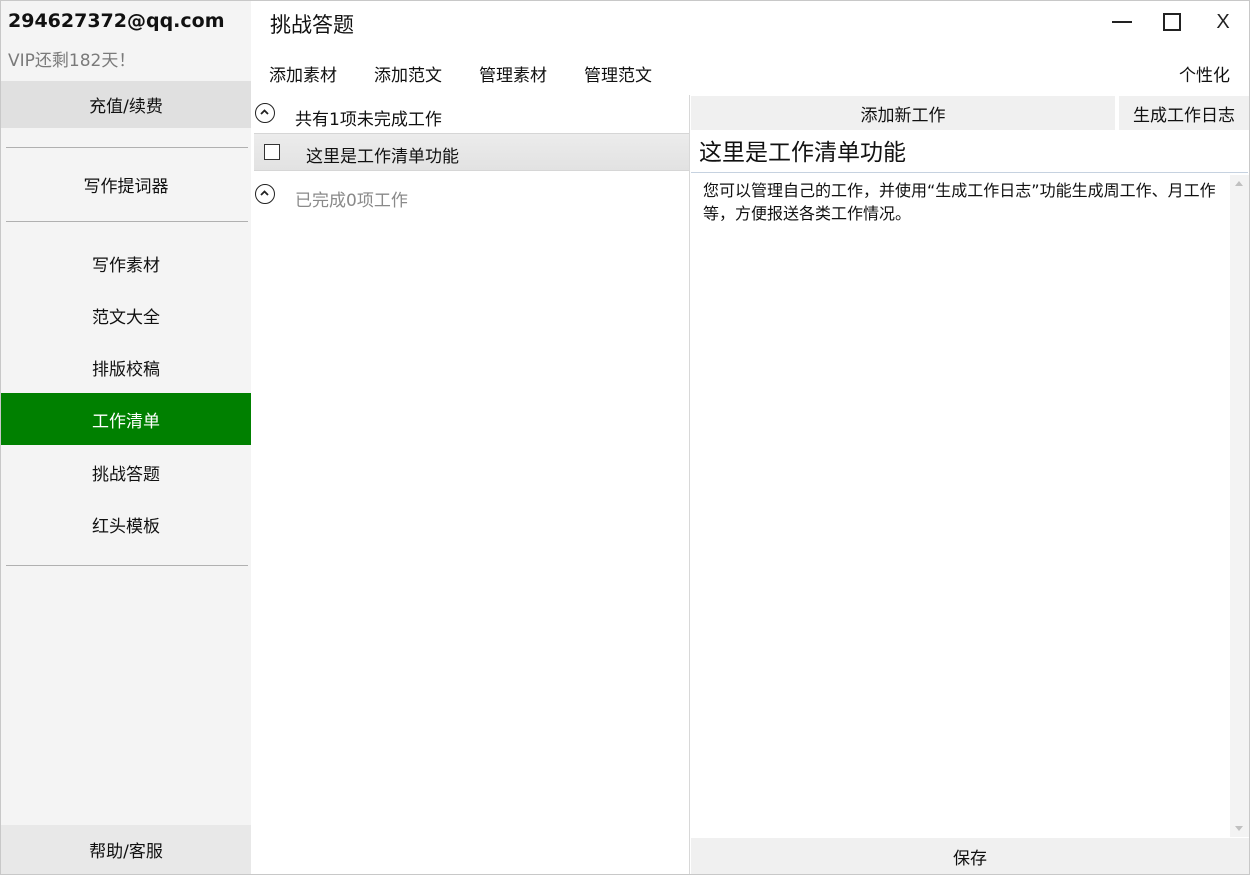  I want to click on completed-count-label: 已完成0项工作, so click(351, 201).